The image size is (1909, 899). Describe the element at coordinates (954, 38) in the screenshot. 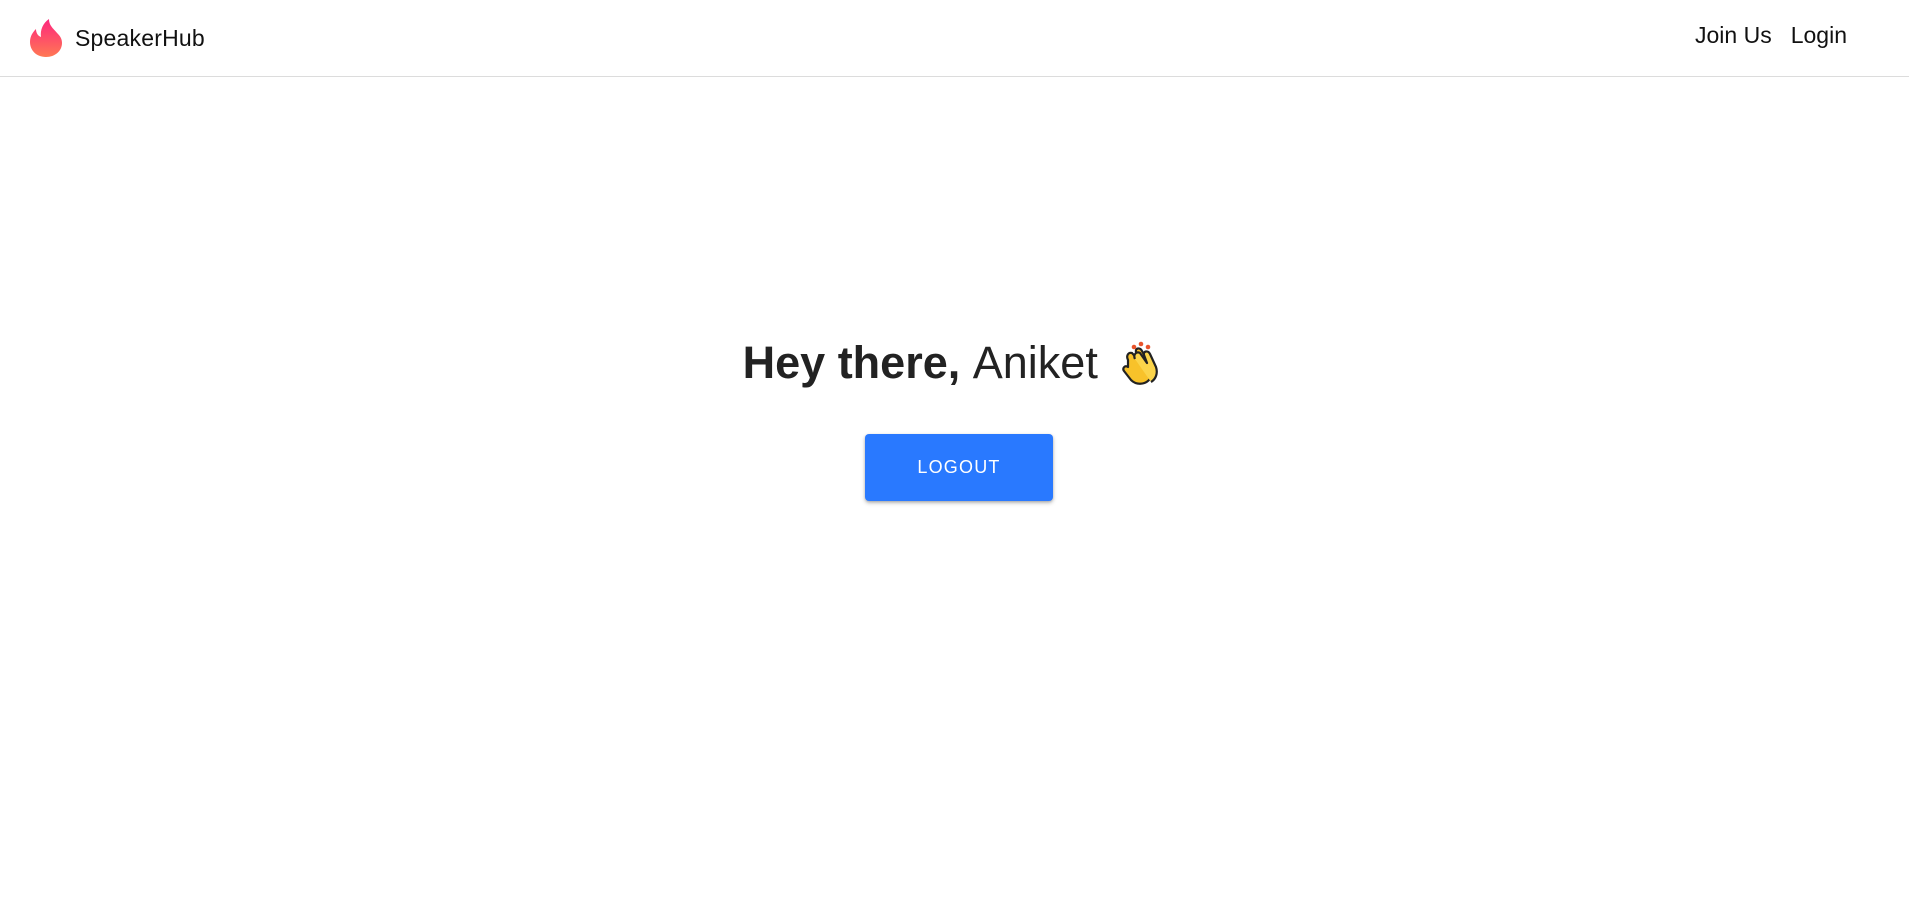

I see `top-navbar: SpeakerHub Join Us Login` at that location.